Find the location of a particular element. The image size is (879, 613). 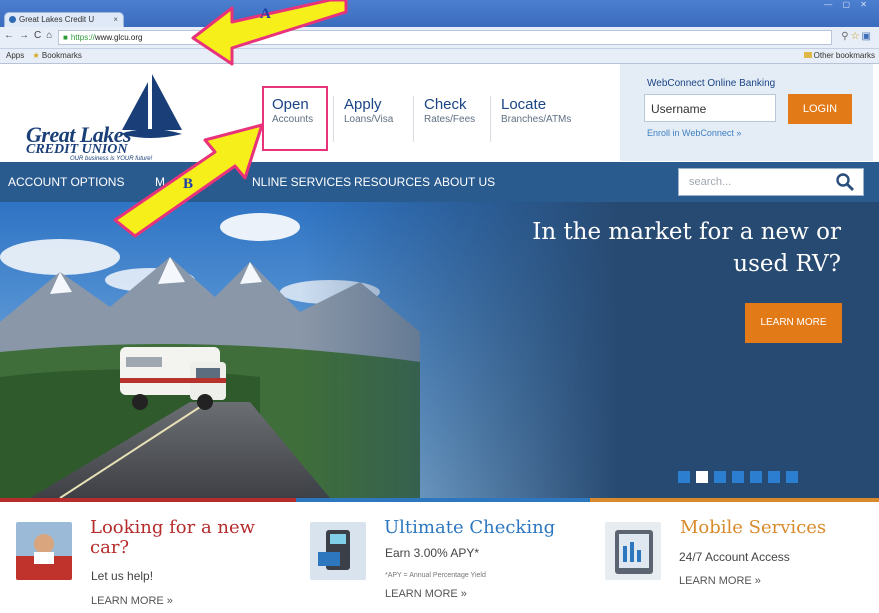

annotation-label-a: A is located at coordinates (265, 14).